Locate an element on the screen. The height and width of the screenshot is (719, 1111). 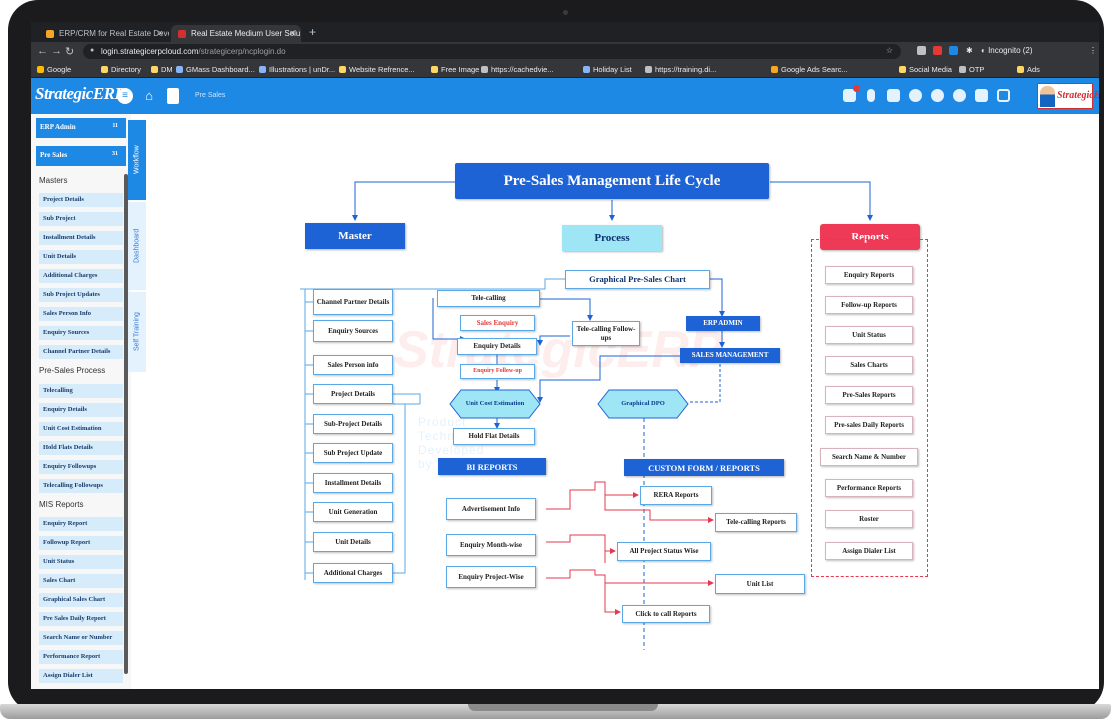
report-item: Pre-Sales Reports is located at coordinates (869, 395).